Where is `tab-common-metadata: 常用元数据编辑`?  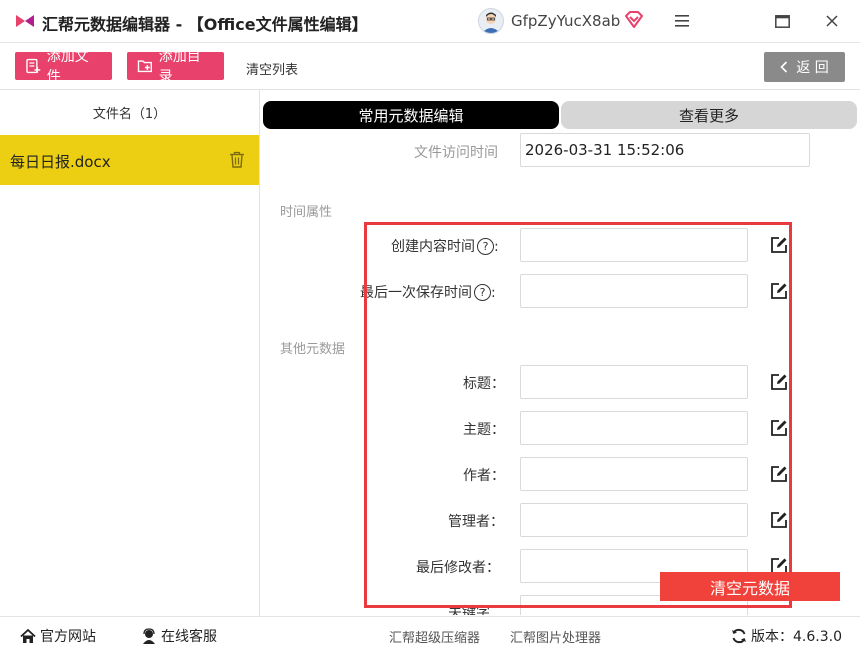 tab-common-metadata: 常用元数据编辑 is located at coordinates (411, 115).